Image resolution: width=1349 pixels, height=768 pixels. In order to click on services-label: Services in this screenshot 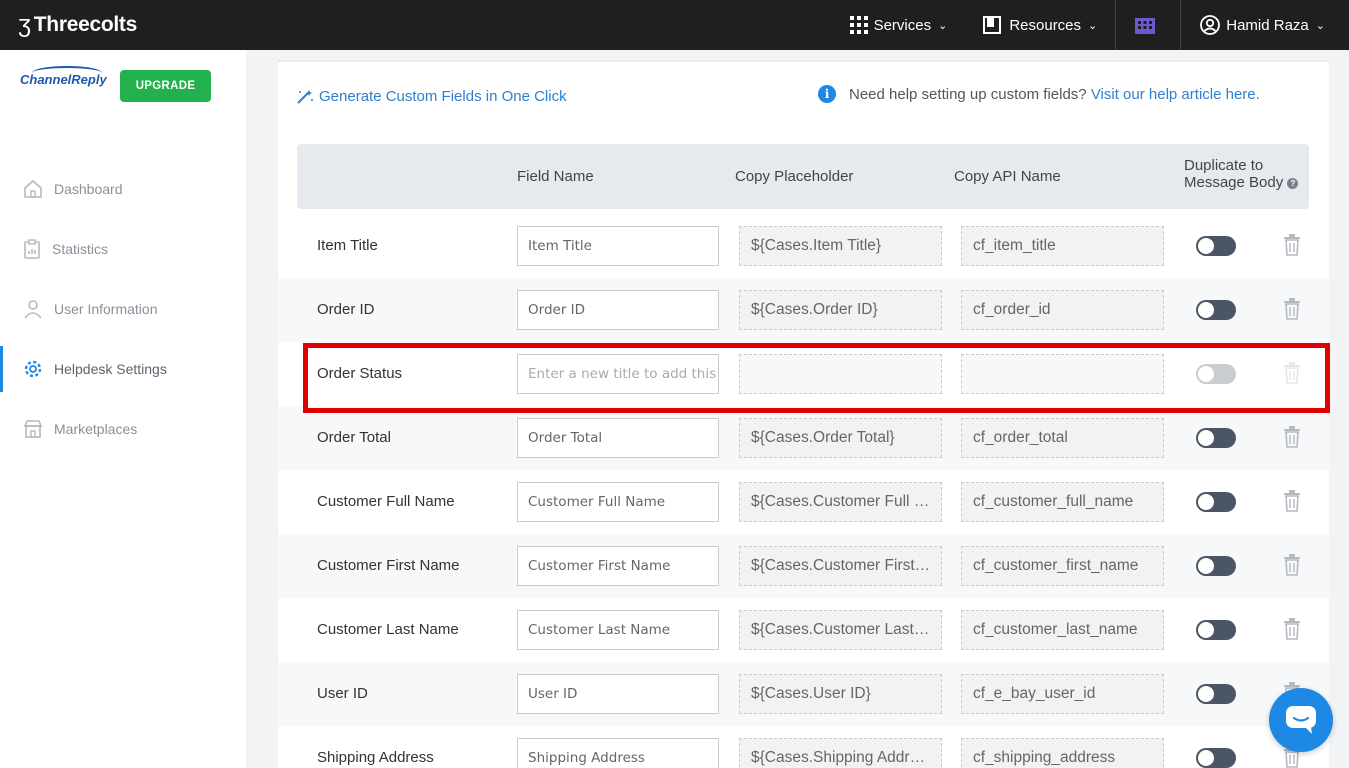, I will do `click(902, 25)`.